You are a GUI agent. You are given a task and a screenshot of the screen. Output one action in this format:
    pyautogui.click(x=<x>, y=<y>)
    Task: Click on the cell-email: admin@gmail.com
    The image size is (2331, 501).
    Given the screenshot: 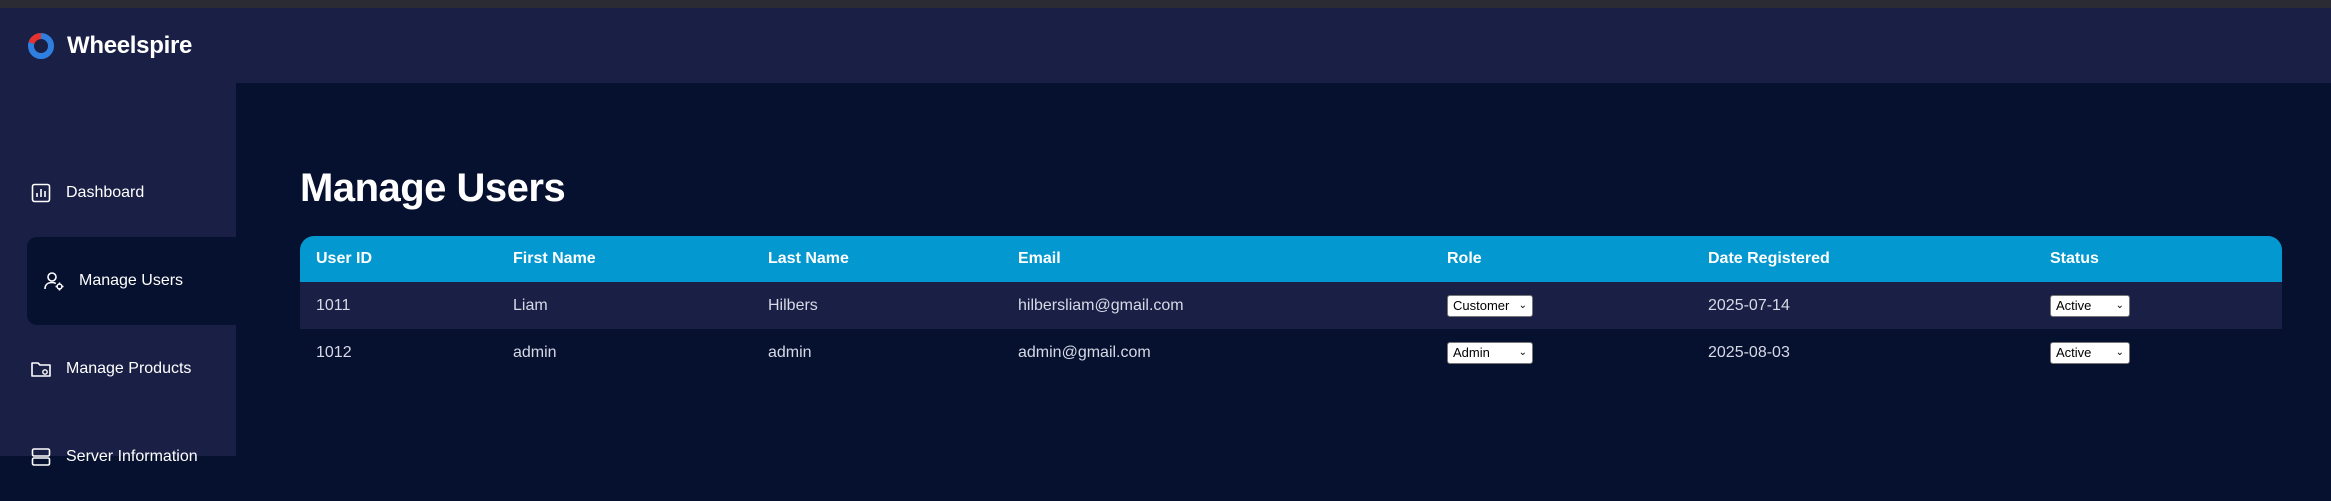 What is the action you would take?
    pyautogui.click(x=1084, y=352)
    